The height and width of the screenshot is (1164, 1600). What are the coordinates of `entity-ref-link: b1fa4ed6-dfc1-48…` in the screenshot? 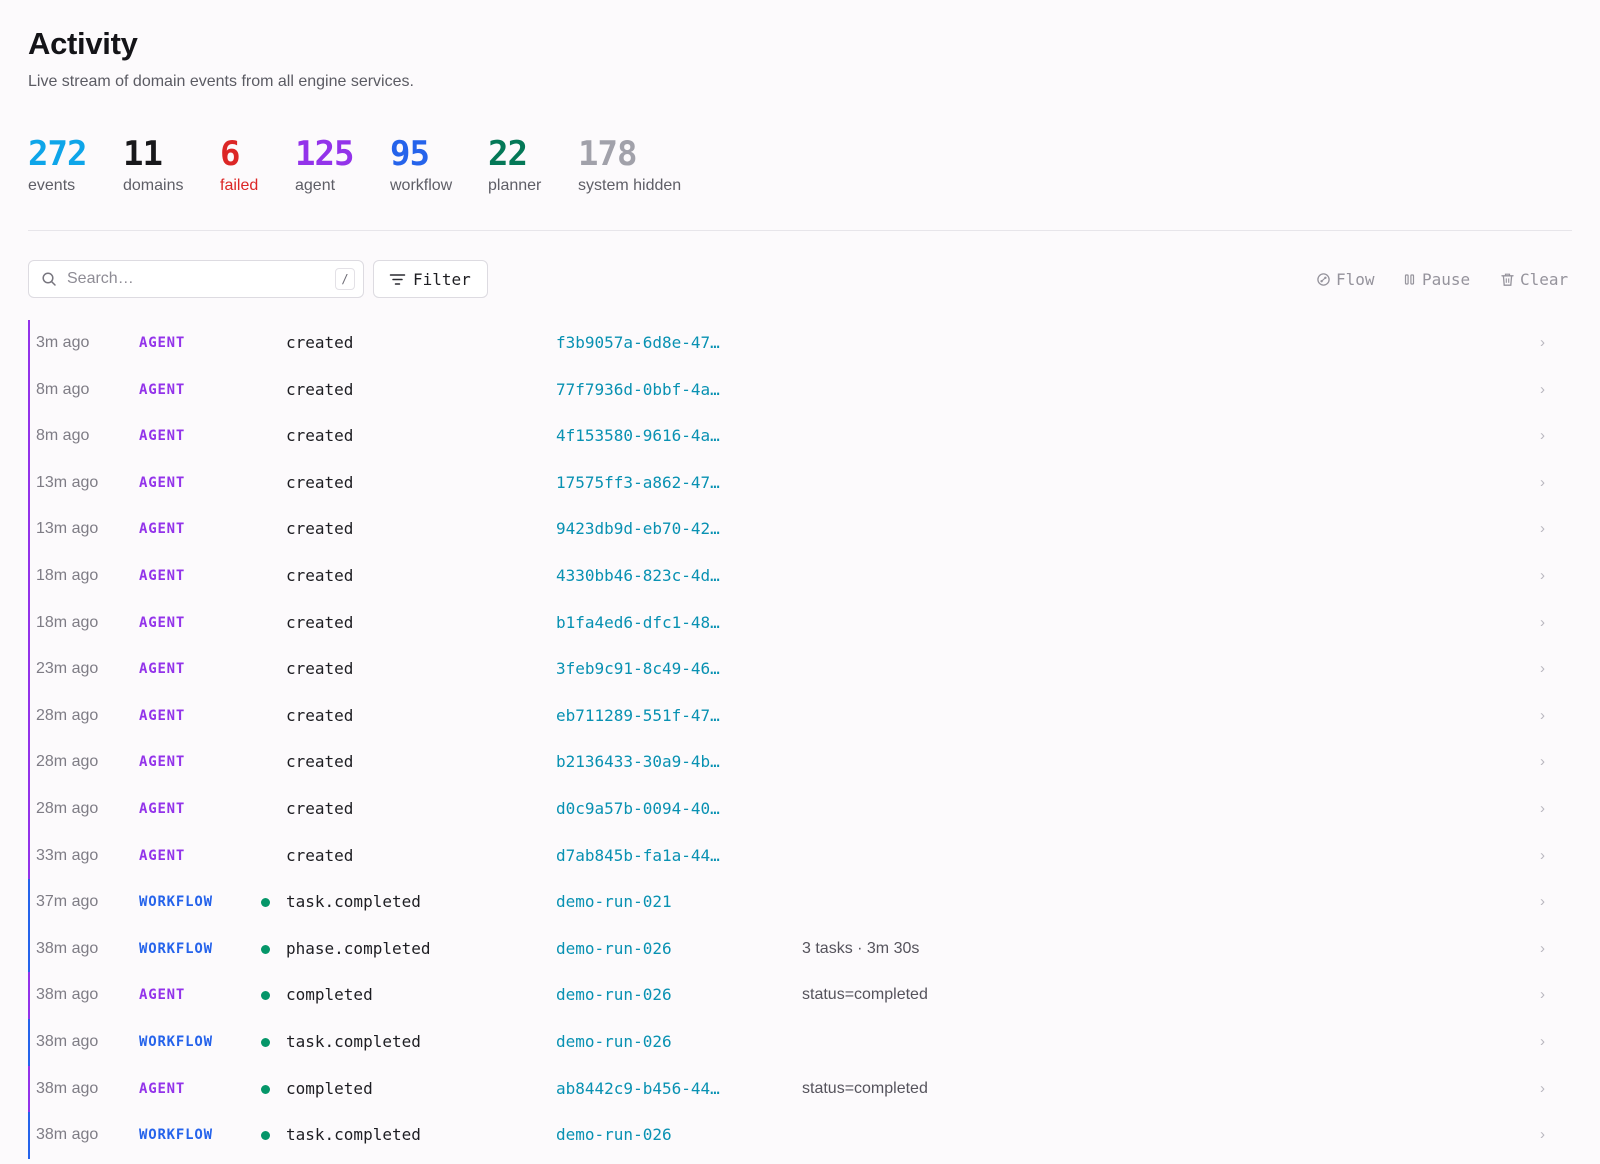 It's located at (638, 623).